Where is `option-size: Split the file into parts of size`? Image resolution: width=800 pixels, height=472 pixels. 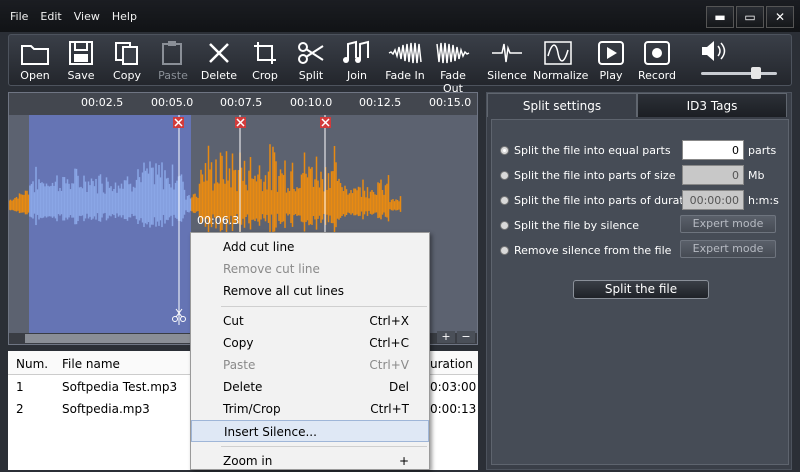 option-size: Split the file into parts of size is located at coordinates (587, 175).